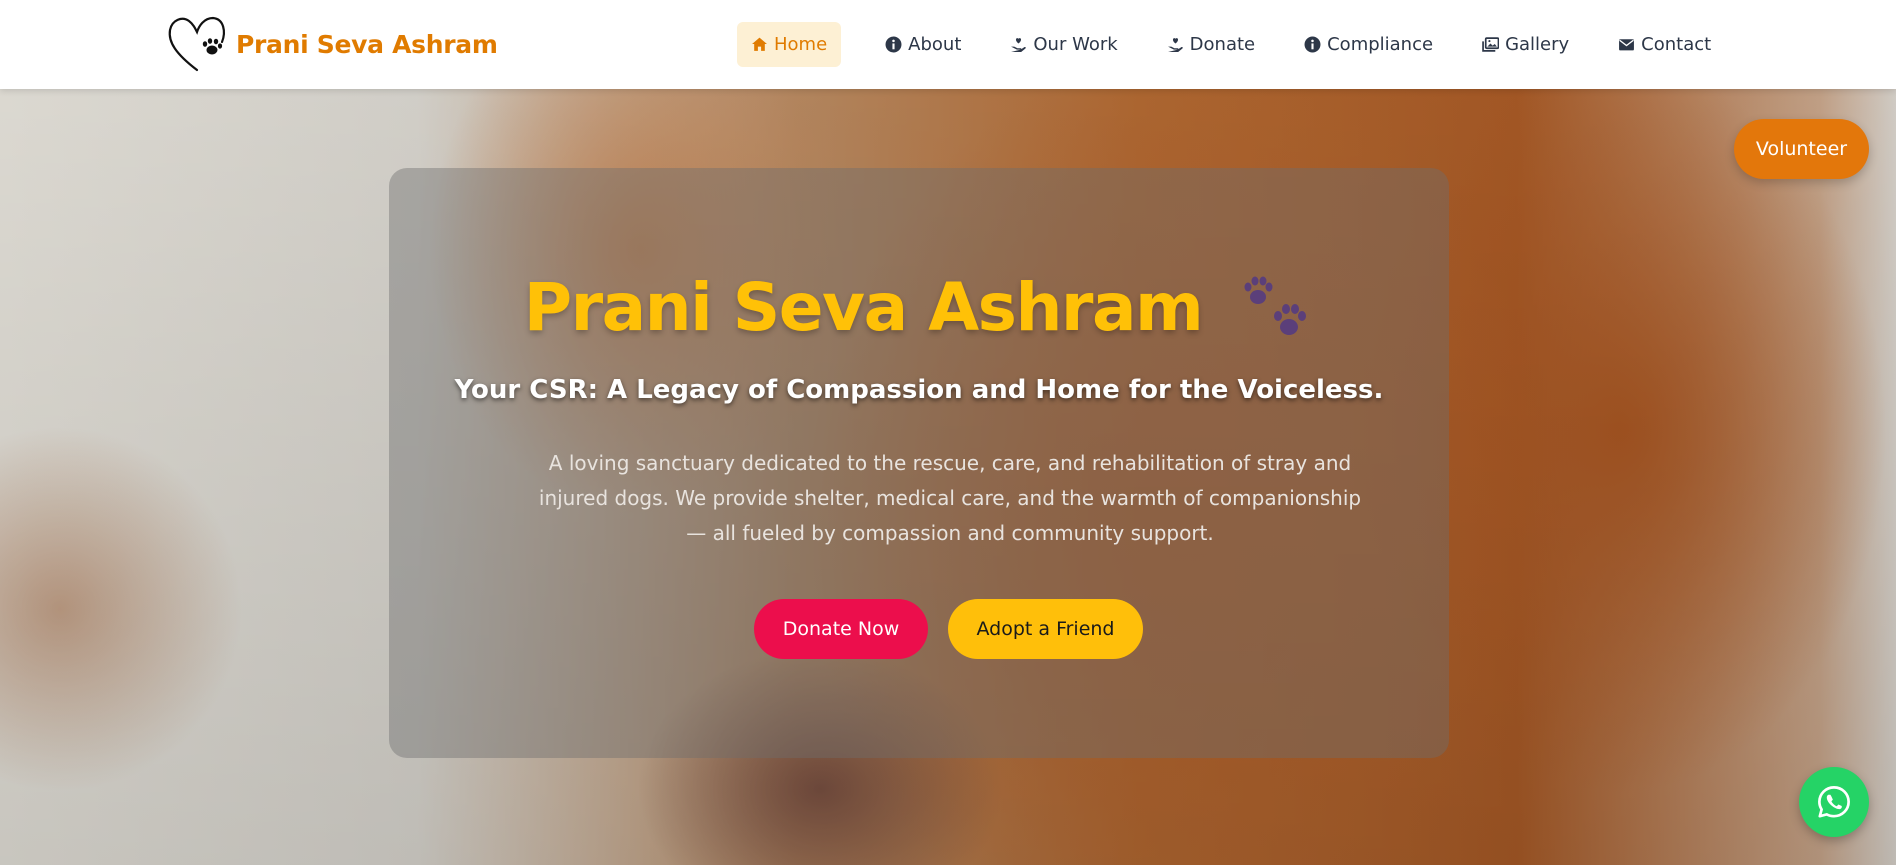 The width and height of the screenshot is (1896, 865). I want to click on envelope-icon, so click(1627, 45).